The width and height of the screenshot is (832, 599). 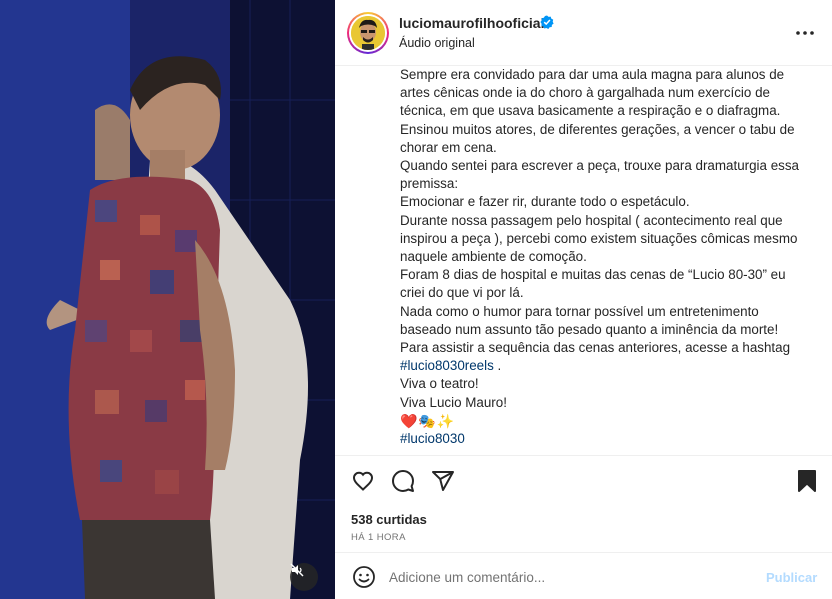 I want to click on share-icon, so click(x=443, y=481).